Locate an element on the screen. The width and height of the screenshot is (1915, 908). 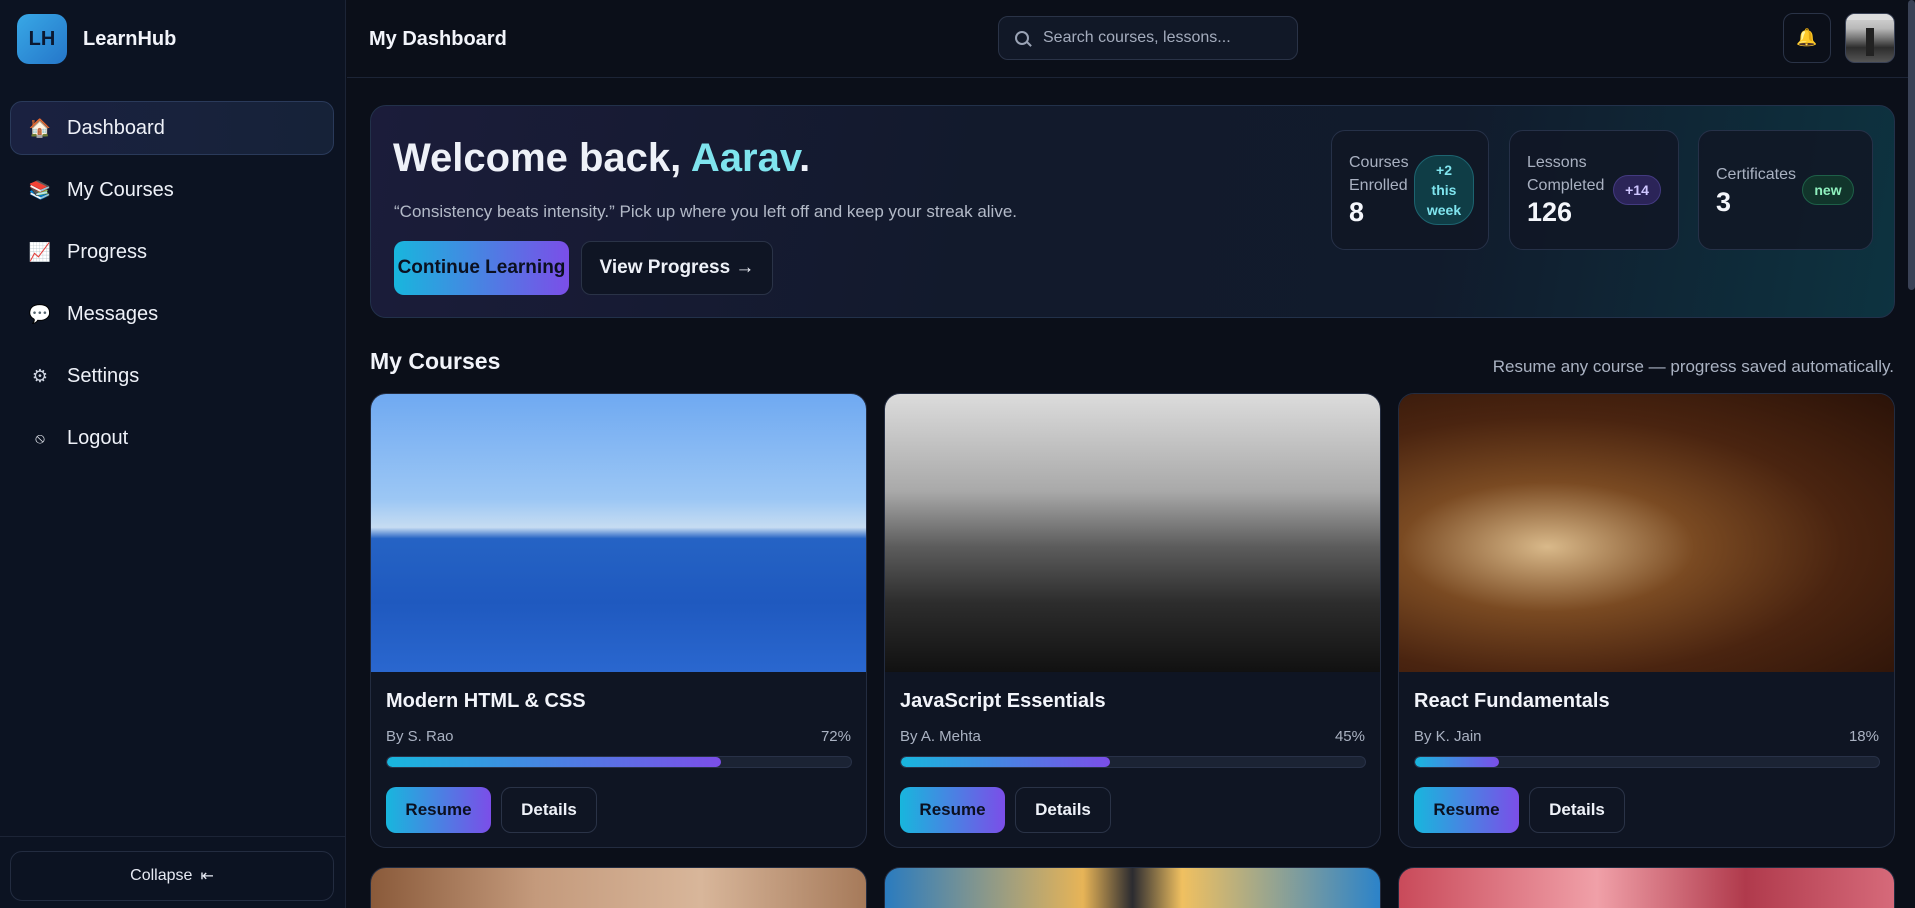
speech-bubble-icon: 💬 is located at coordinates (40, 313).